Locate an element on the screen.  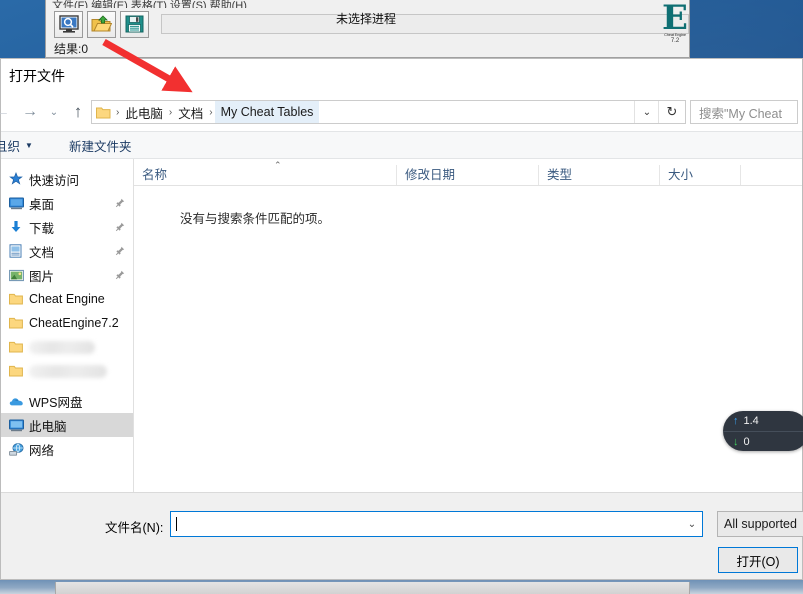
cheat-engine-logo-version: 7.2 is located at coordinates (675, 41).